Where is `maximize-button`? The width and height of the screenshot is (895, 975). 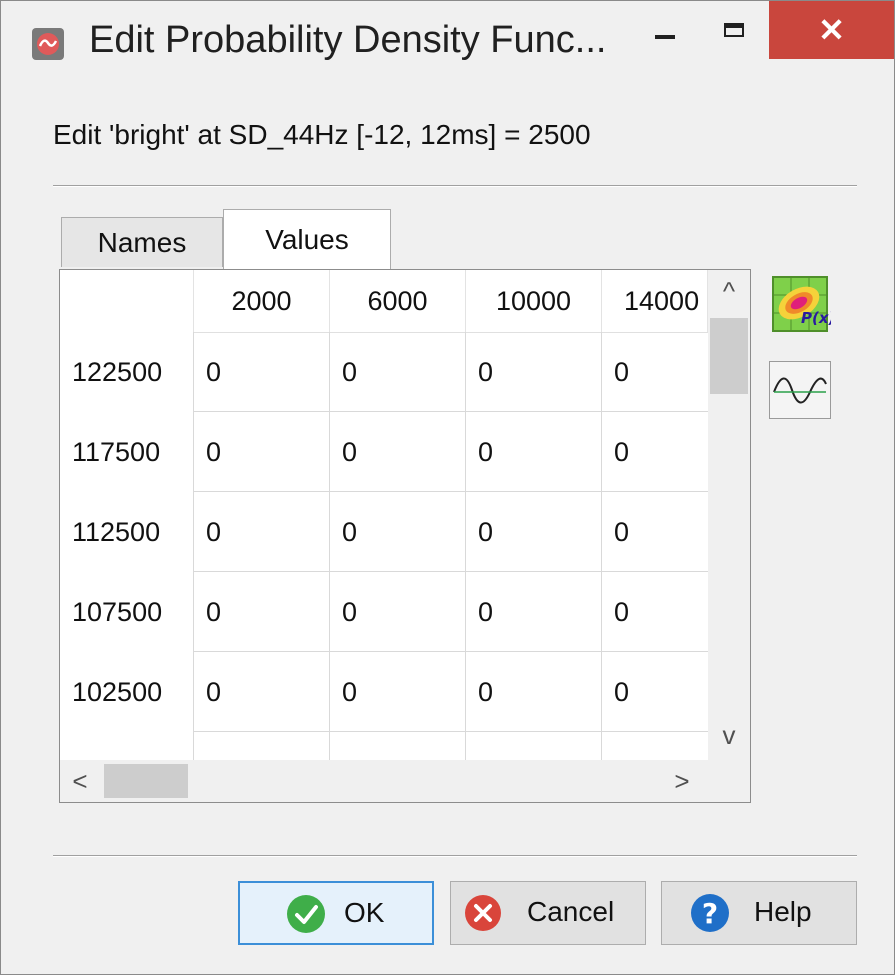 maximize-button is located at coordinates (736, 30).